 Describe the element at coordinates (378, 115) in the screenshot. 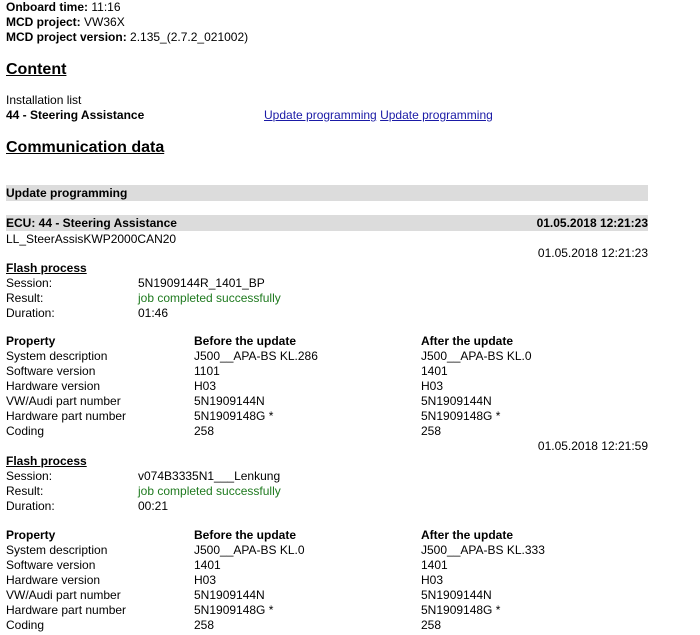

I see `update-links: Update programming Update programming` at that location.